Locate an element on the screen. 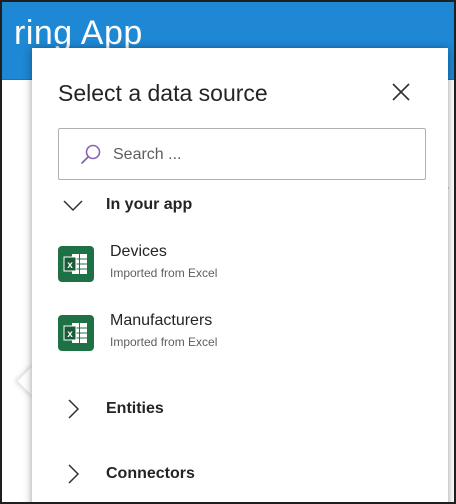 The width and height of the screenshot is (456, 504). section-label: Connectors is located at coordinates (150, 473).